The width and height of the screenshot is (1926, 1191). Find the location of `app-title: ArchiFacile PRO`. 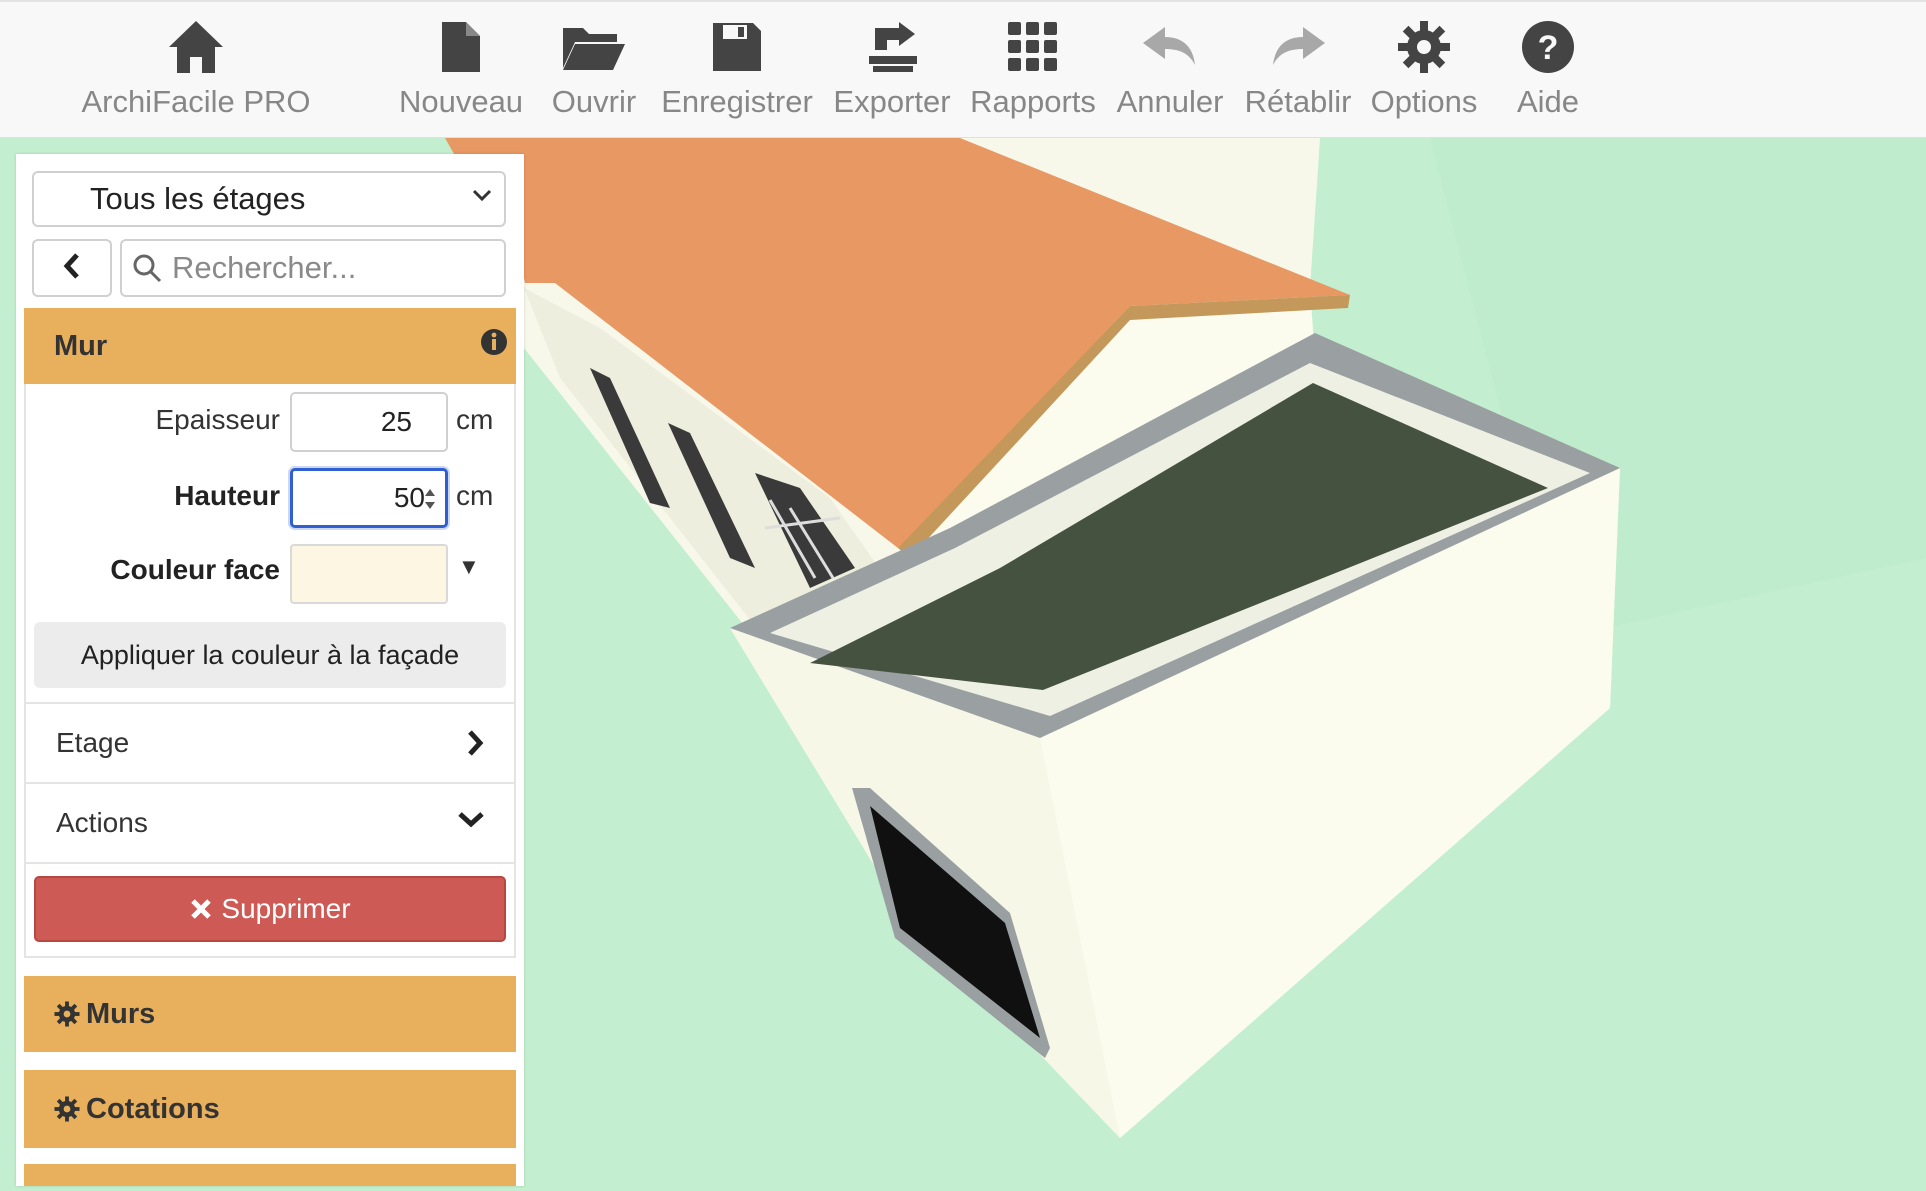

app-title: ArchiFacile PRO is located at coordinates (196, 101).